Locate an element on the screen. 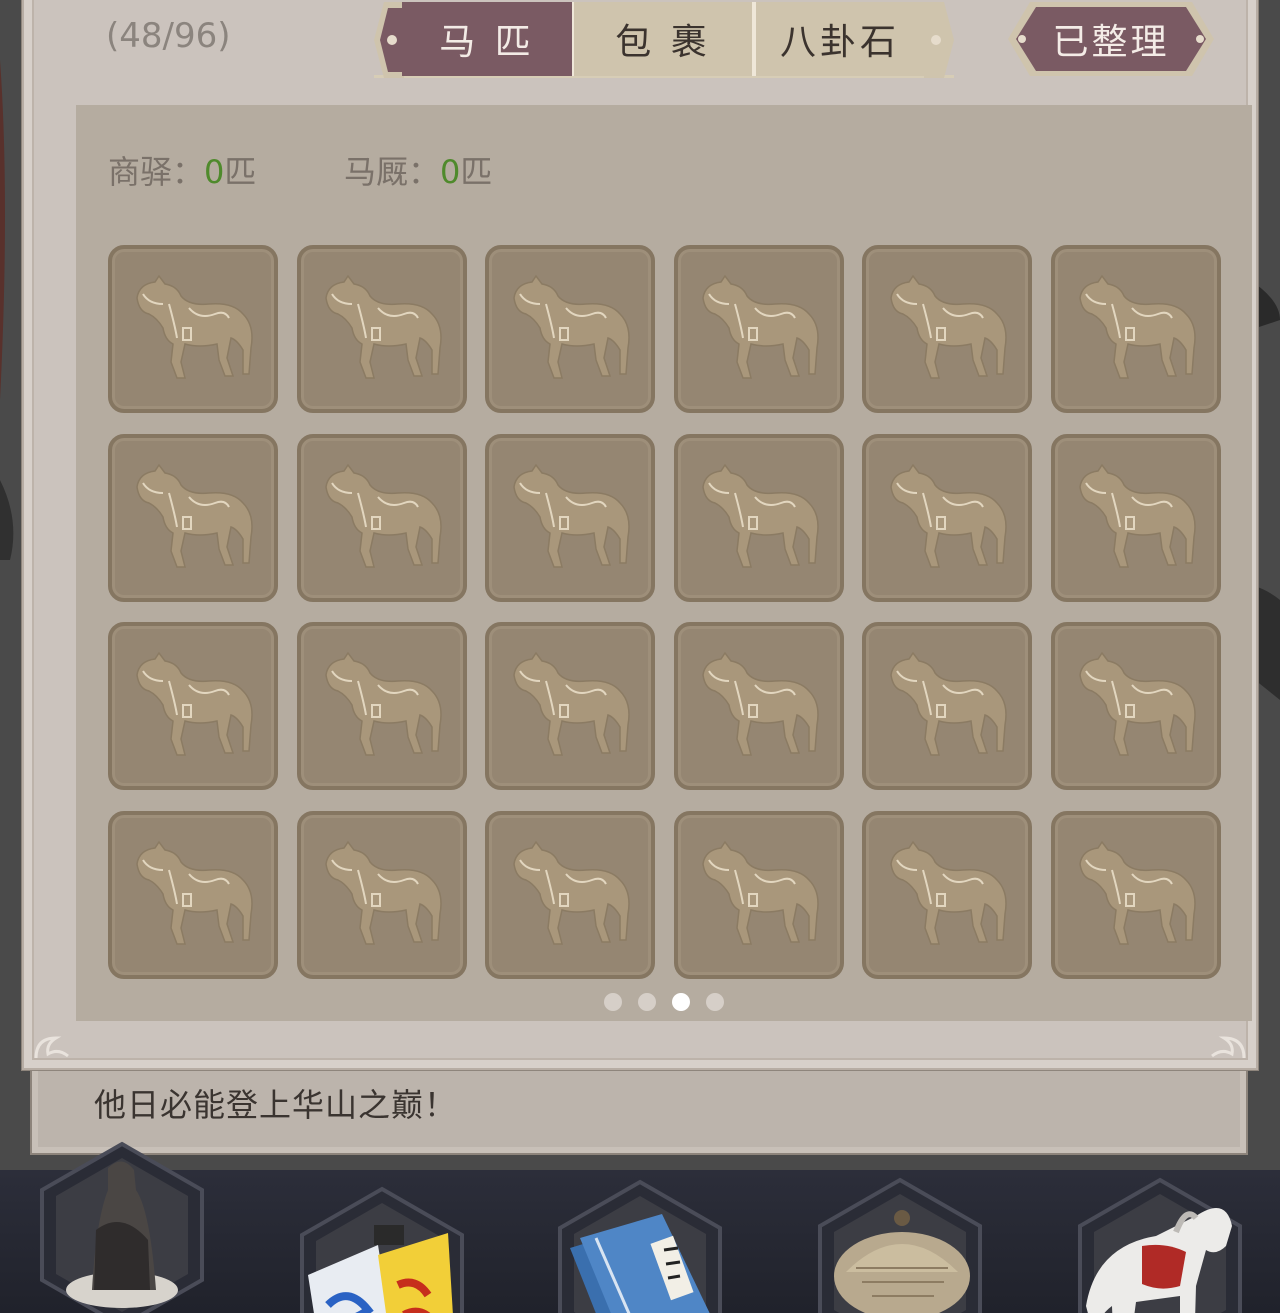  corner-ornament-bottom-right is located at coordinates (1228, 1047).